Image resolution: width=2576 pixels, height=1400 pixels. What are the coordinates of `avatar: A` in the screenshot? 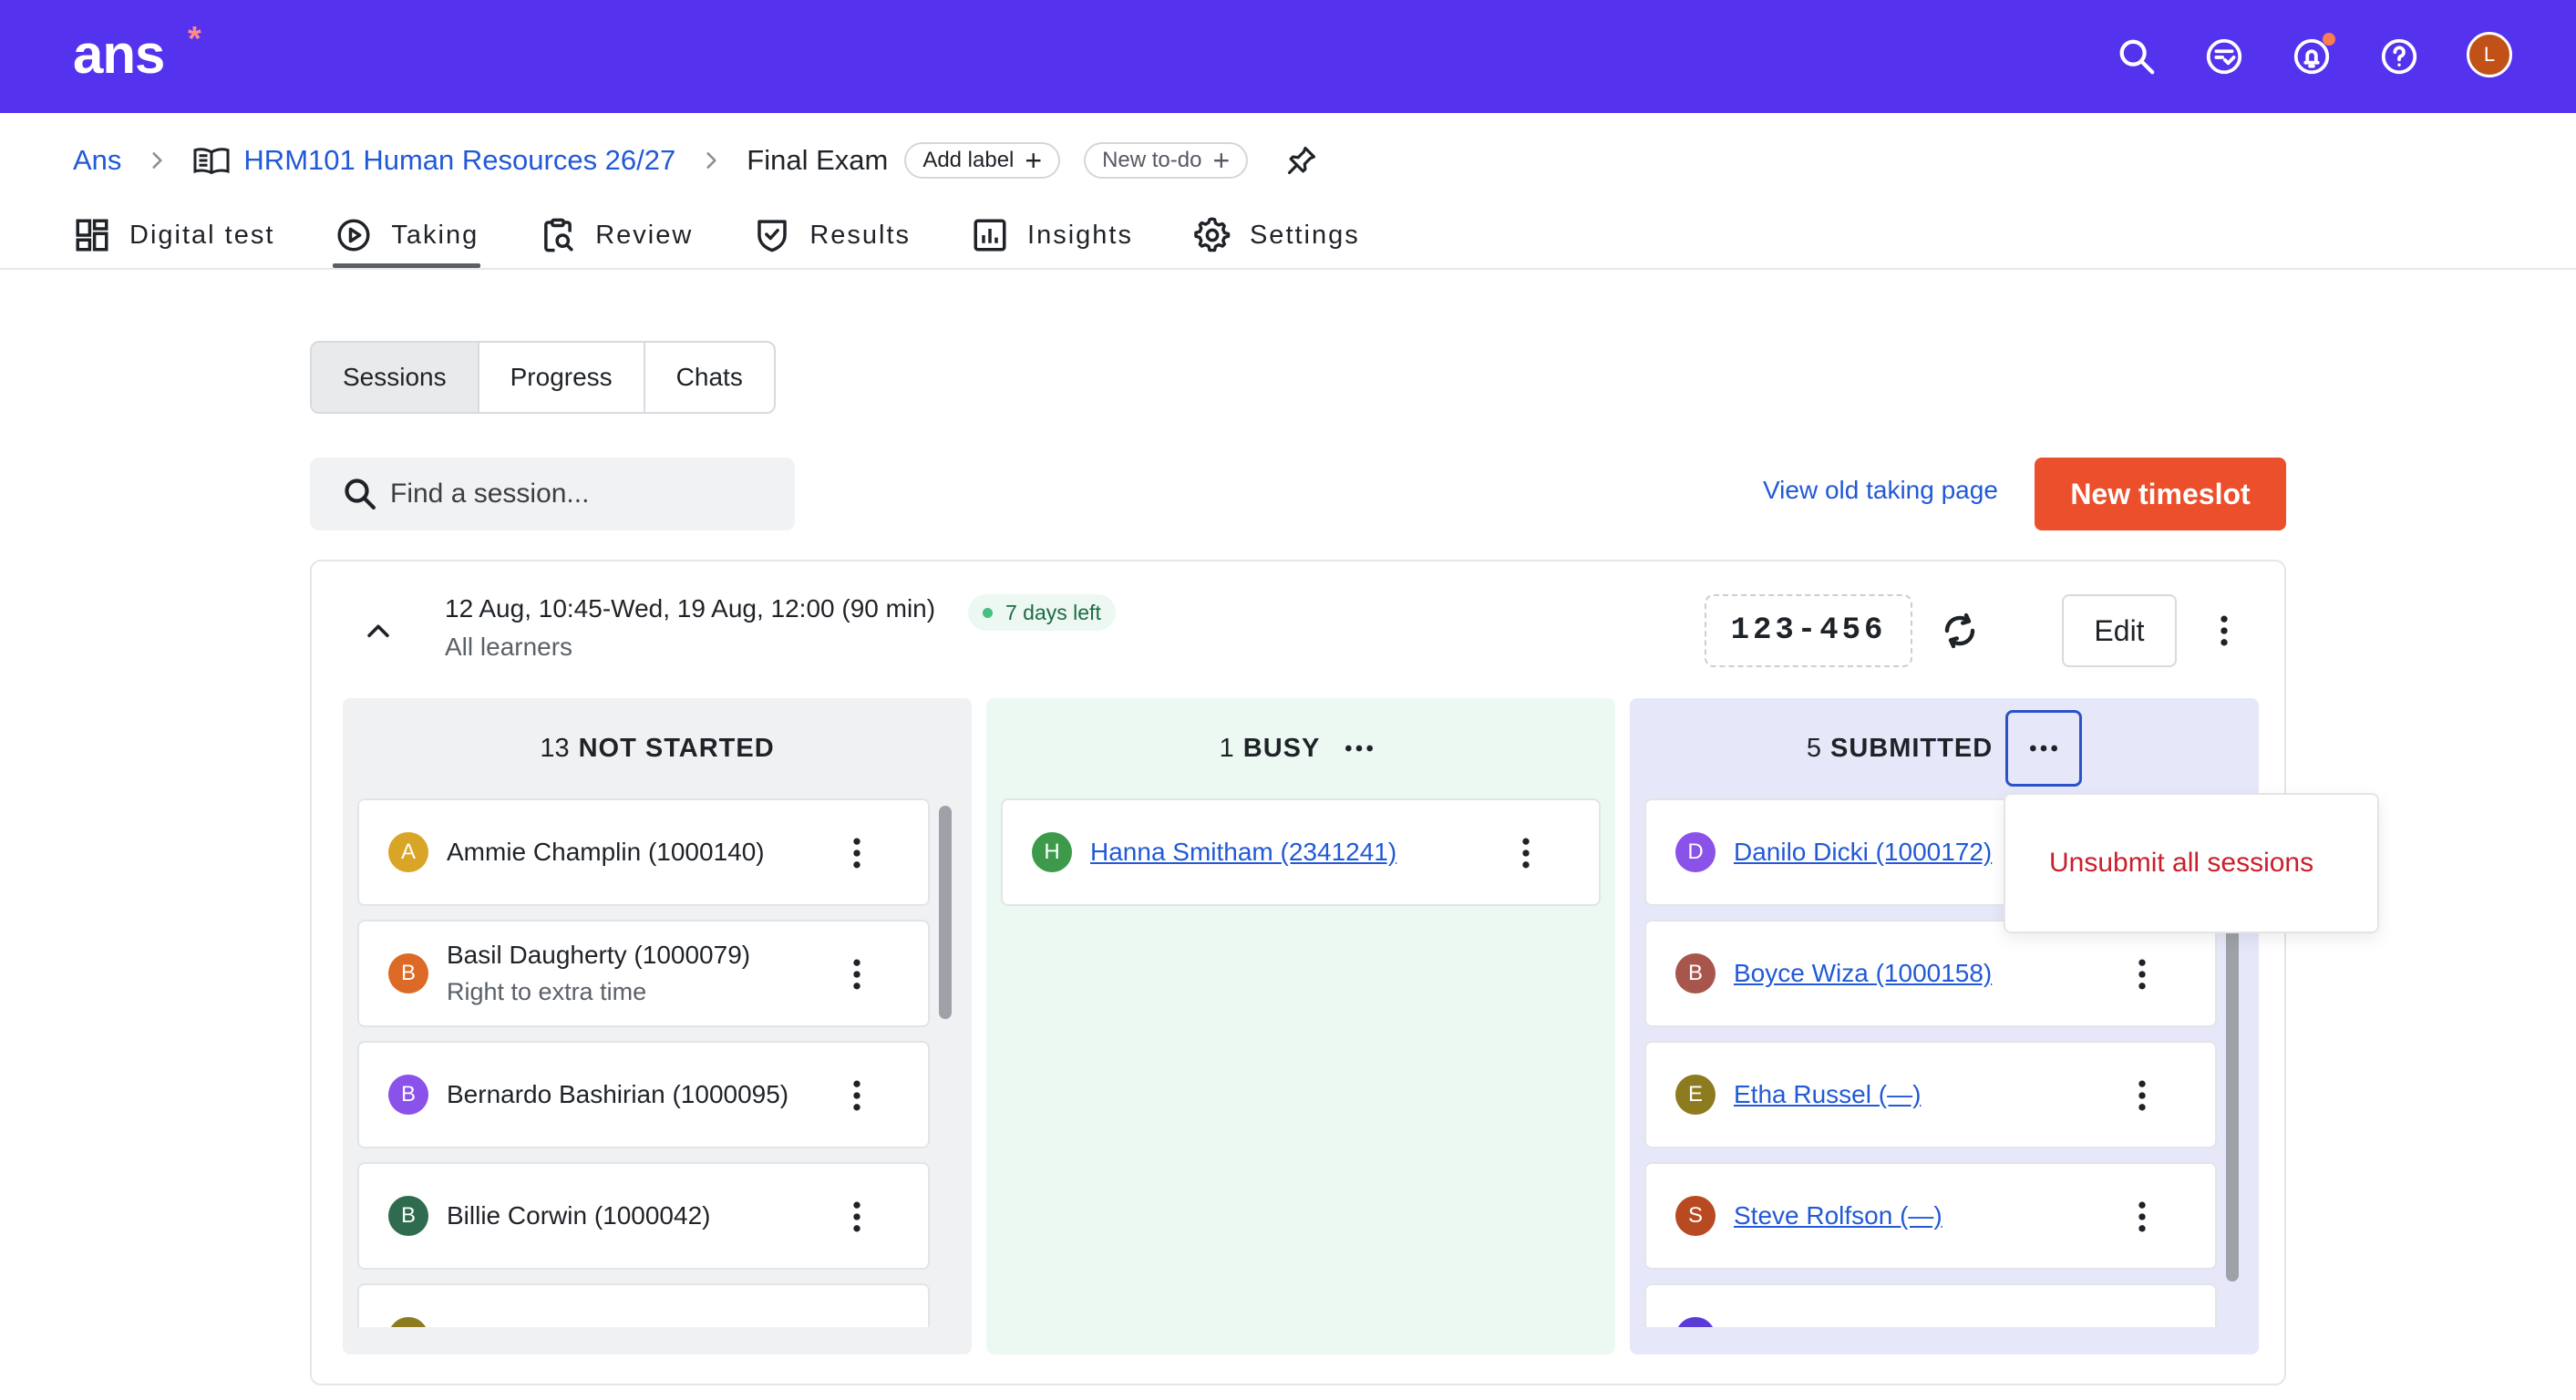 It's located at (408, 852).